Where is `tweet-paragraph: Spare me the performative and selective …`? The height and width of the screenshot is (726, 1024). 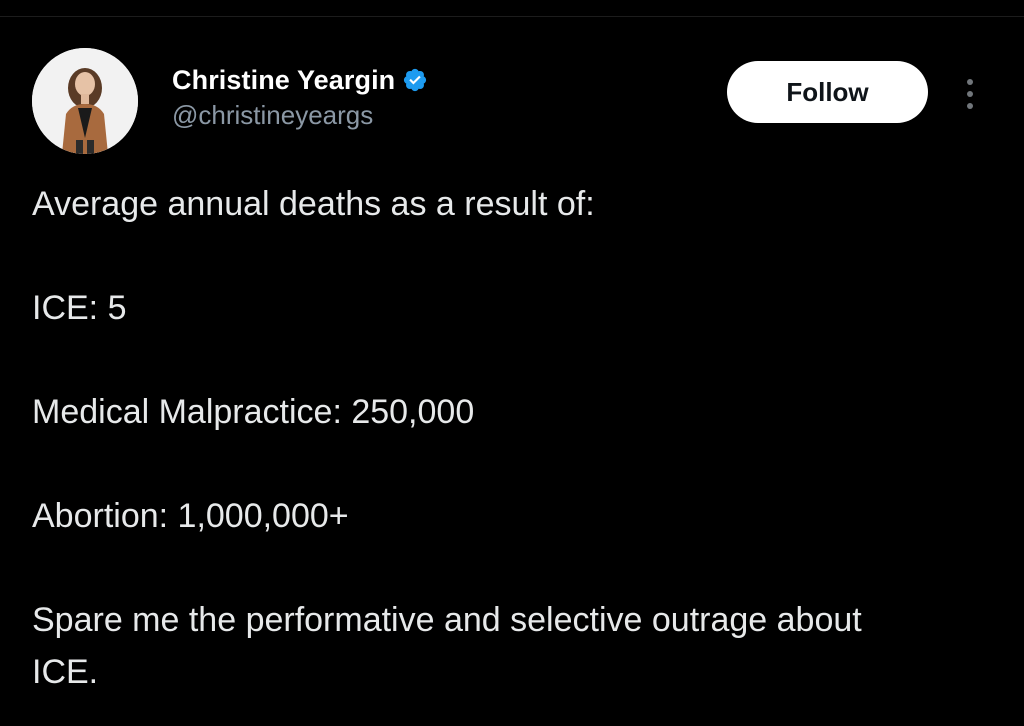
tweet-paragraph: Spare me the performative and selective … is located at coordinates (447, 646).